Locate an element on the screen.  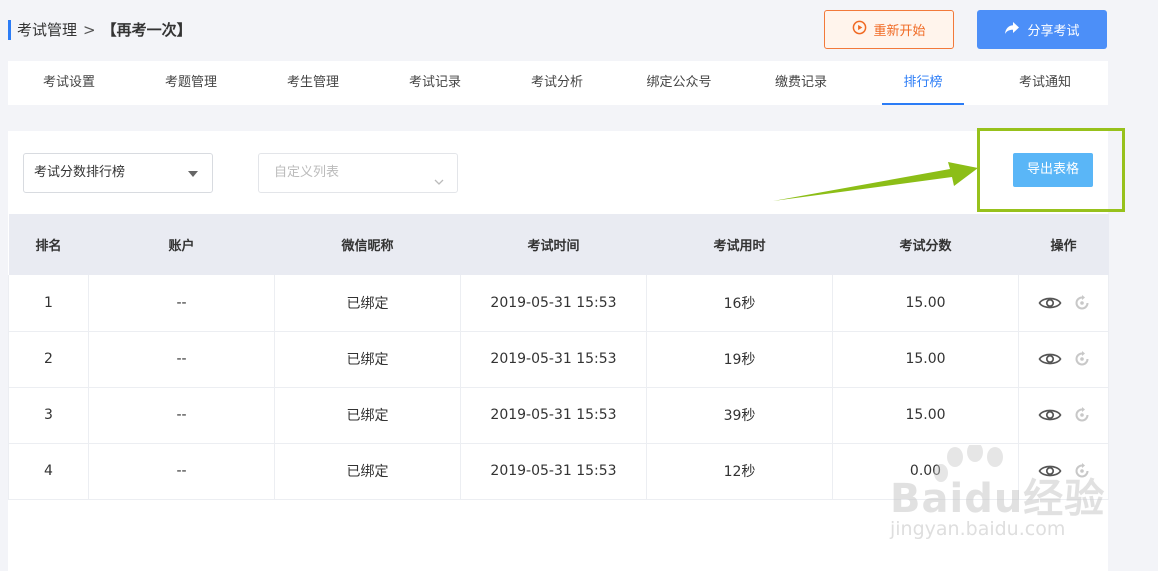
share-label: 分享考试 is located at coordinates (1053, 31).